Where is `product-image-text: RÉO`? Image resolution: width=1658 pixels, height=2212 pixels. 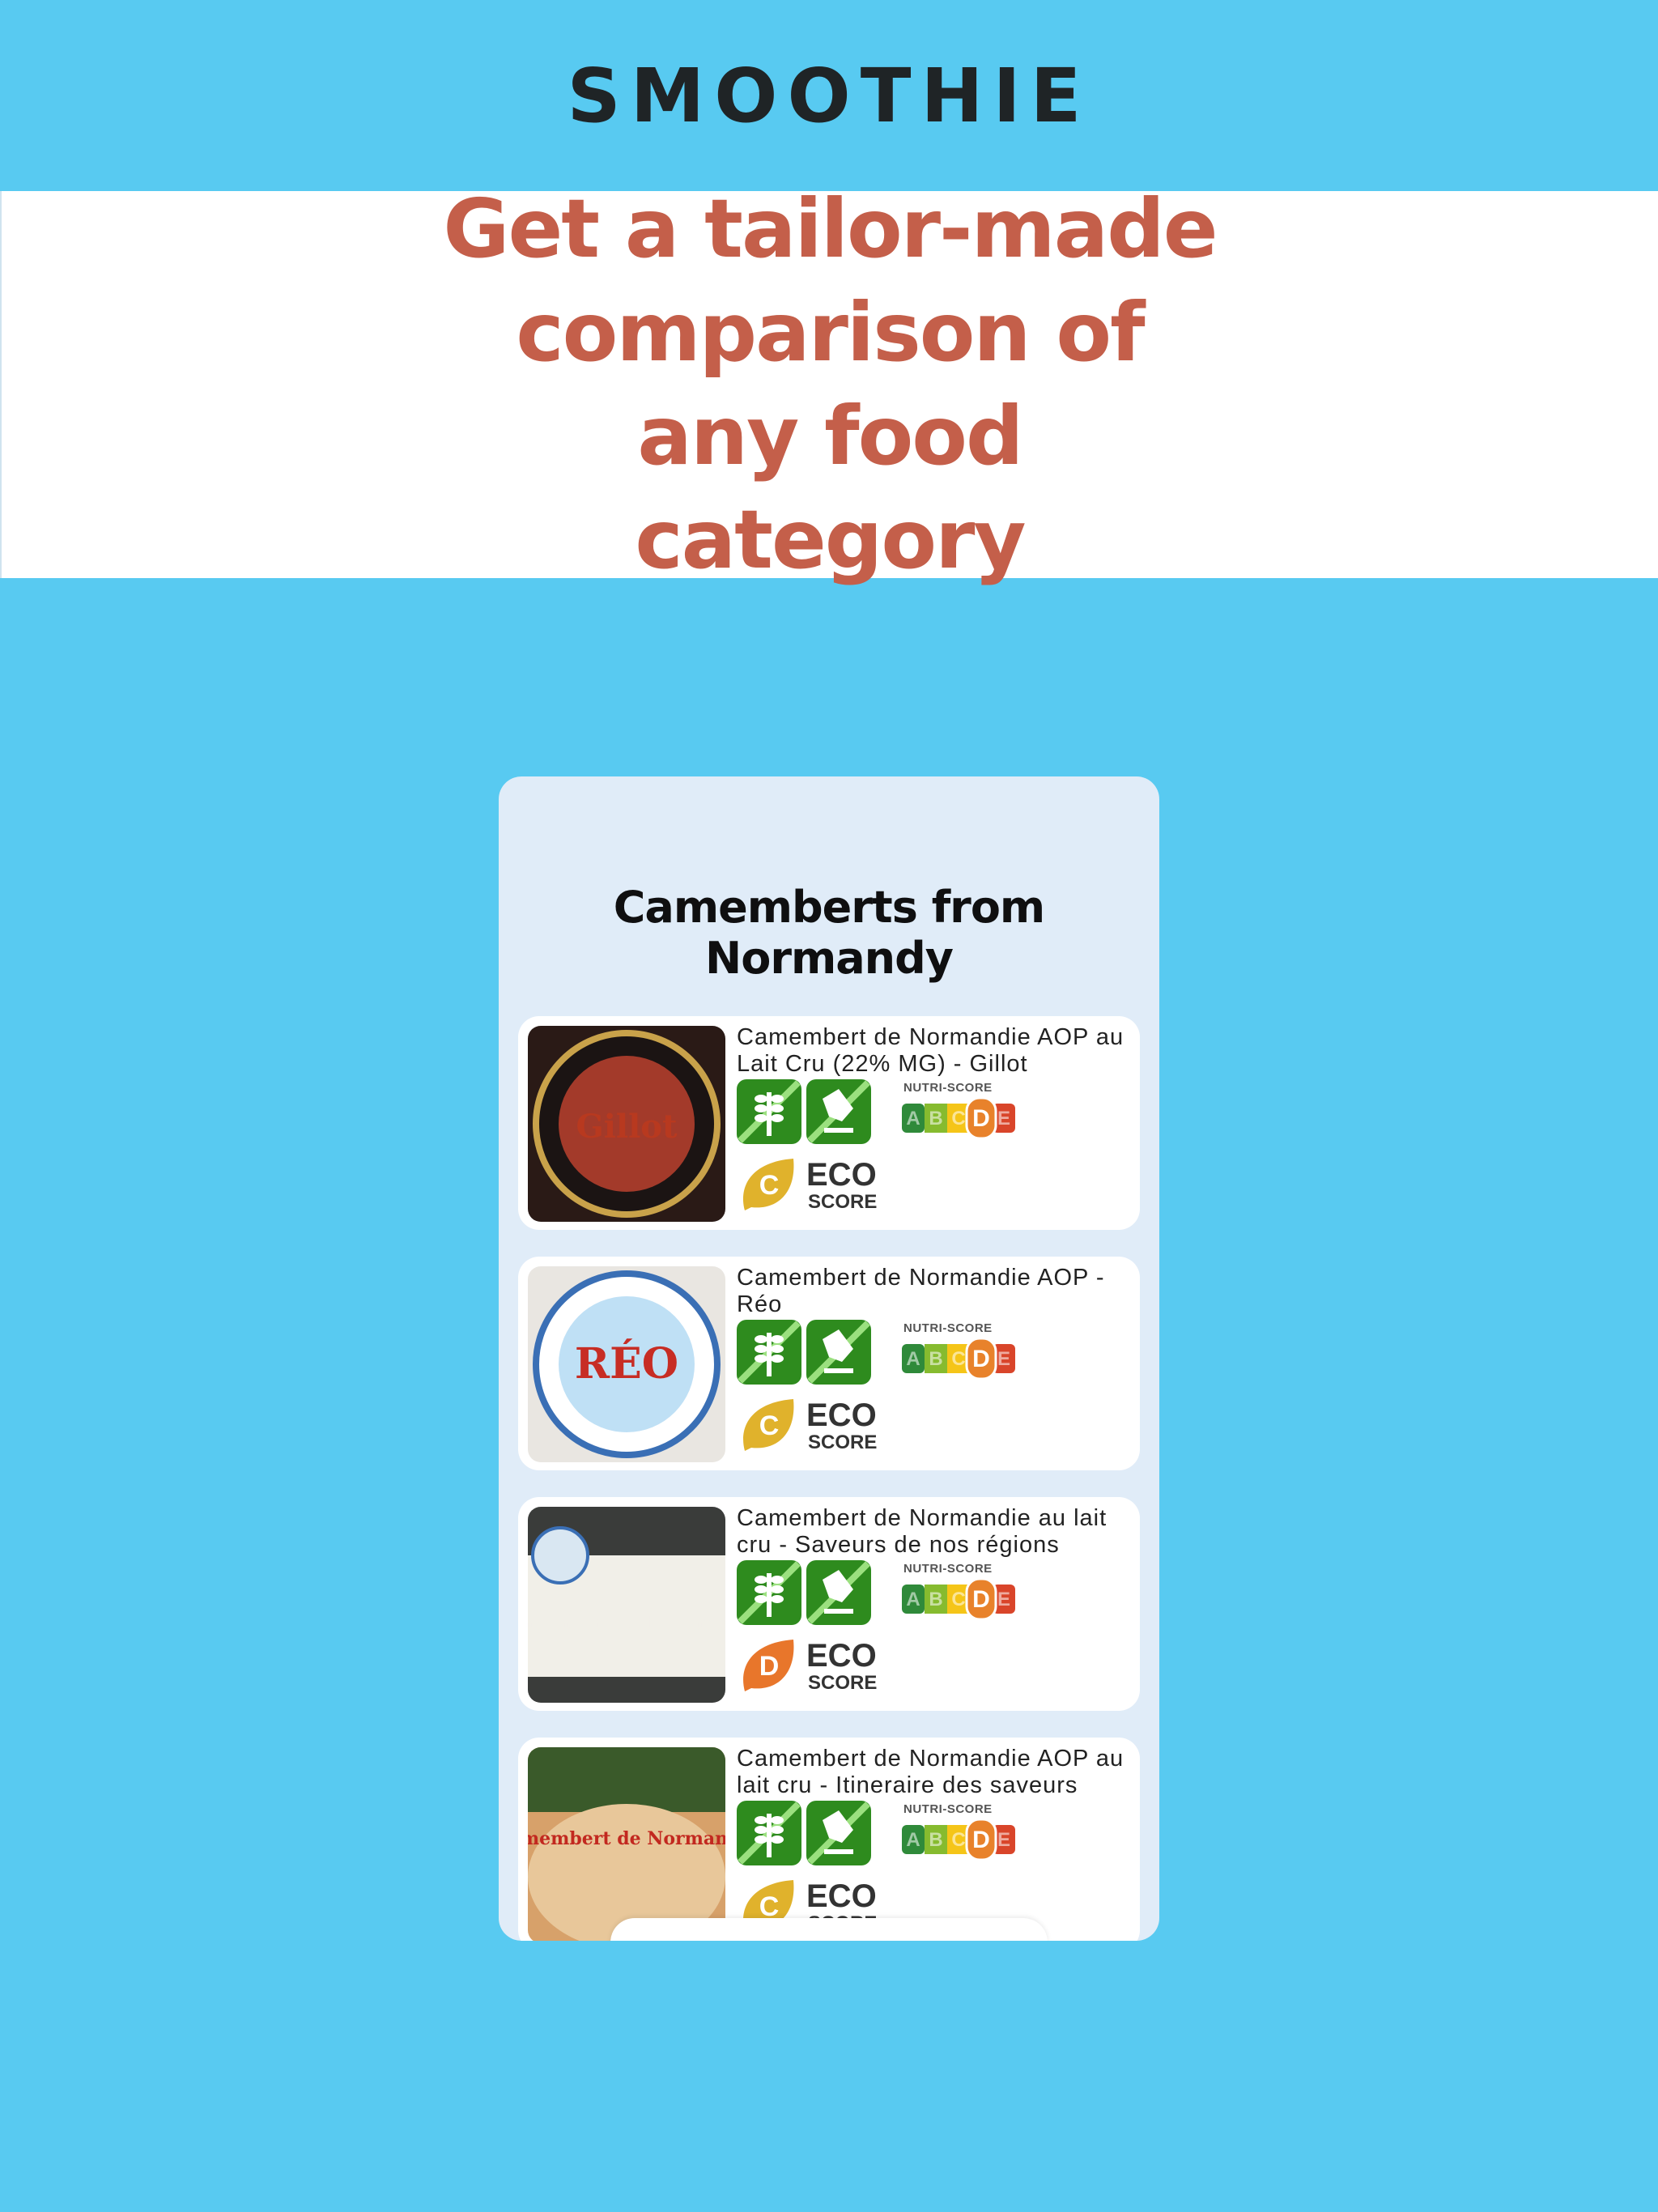
product-image-text: RÉO is located at coordinates (626, 1364).